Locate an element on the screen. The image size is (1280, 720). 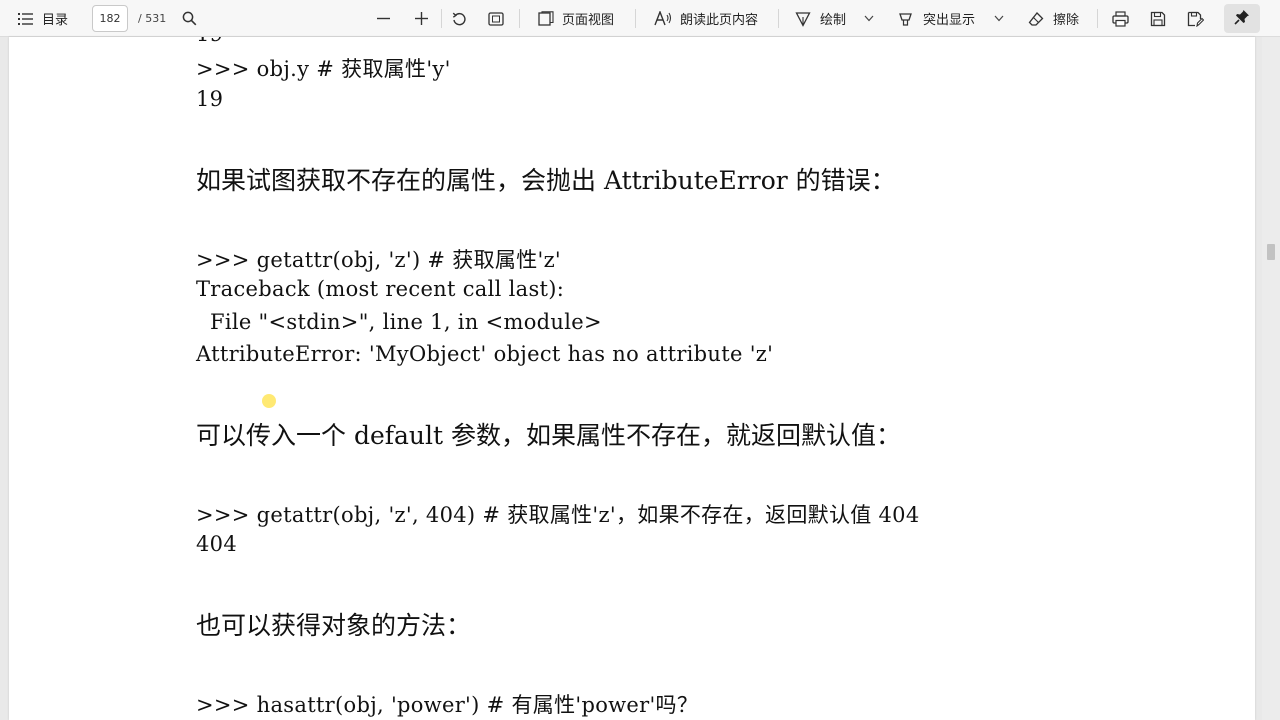
toc-label: 目录 is located at coordinates (55, 20).